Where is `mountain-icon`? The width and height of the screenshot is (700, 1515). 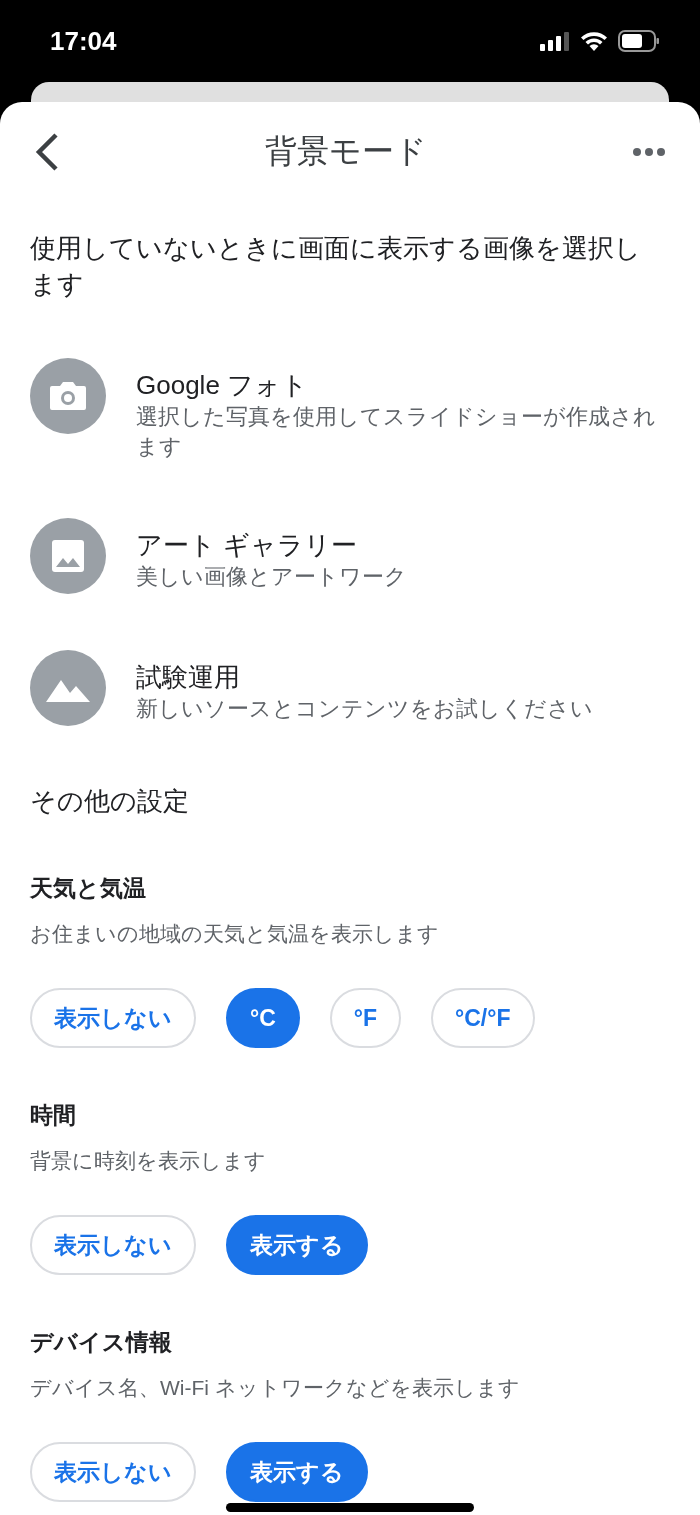
mountain-icon is located at coordinates (68, 688).